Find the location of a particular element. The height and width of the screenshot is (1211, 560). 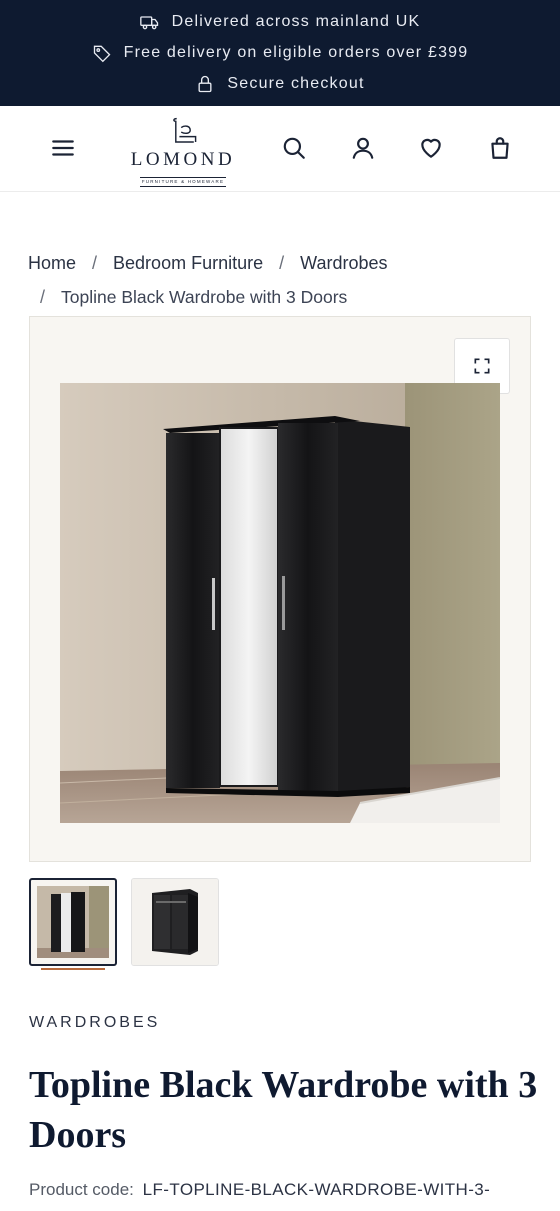

lock-icon is located at coordinates (205, 84).